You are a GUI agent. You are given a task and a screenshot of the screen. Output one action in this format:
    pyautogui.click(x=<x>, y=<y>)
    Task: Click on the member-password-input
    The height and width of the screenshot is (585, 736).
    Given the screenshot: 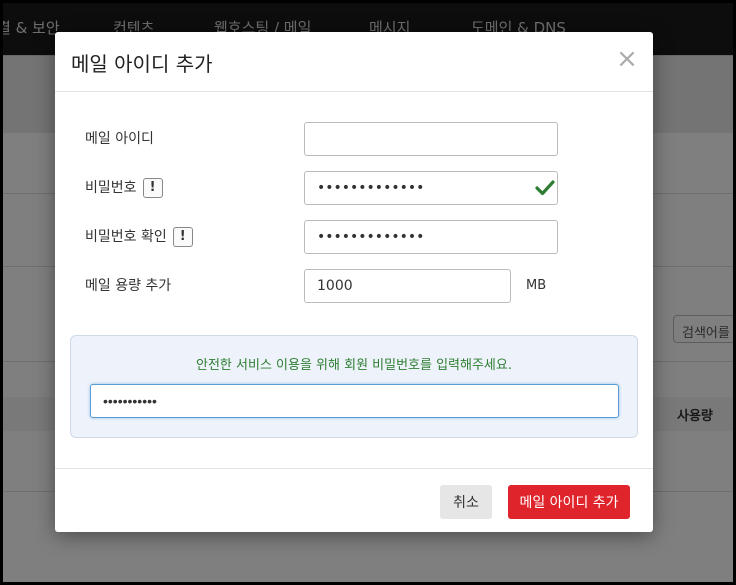 What is the action you would take?
    pyautogui.click(x=354, y=401)
    